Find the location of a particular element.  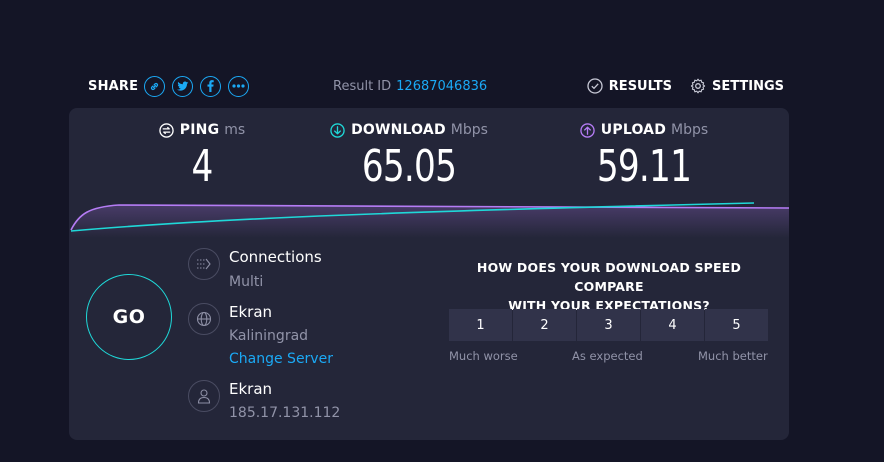

more-icon is located at coordinates (238, 86).